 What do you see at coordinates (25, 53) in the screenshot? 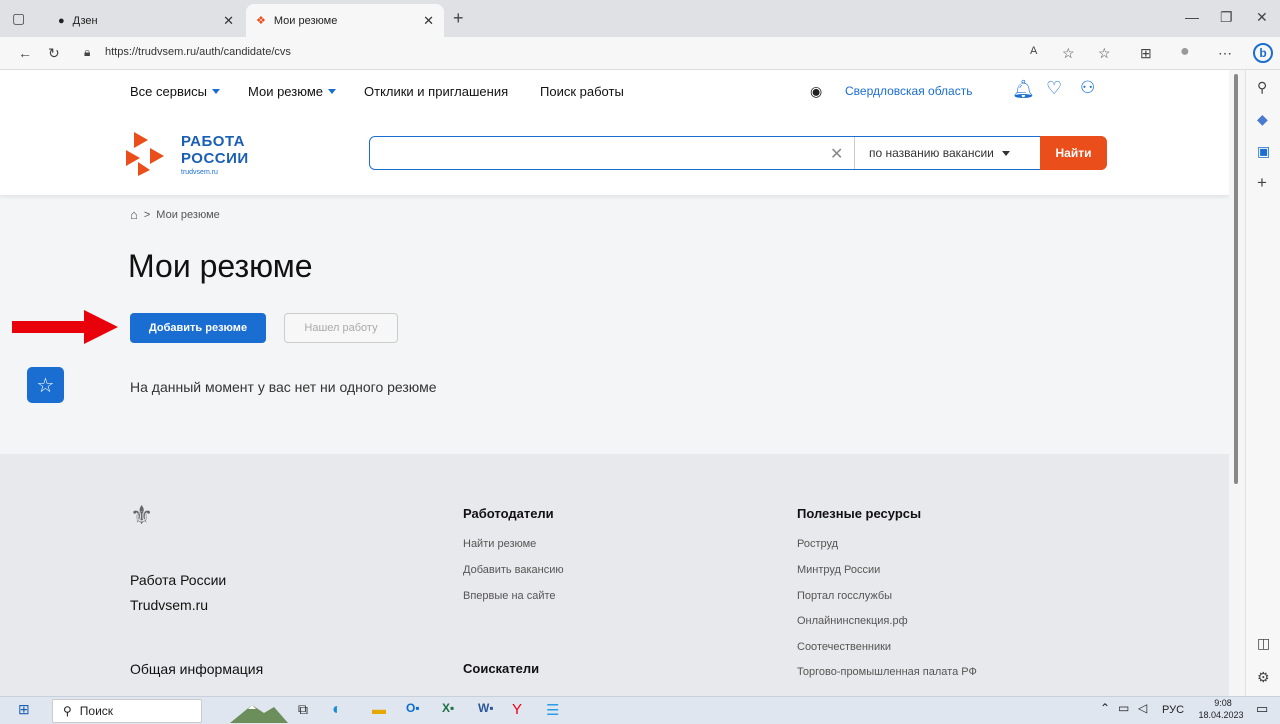
I see `back-icon: ←` at bounding box center [25, 53].